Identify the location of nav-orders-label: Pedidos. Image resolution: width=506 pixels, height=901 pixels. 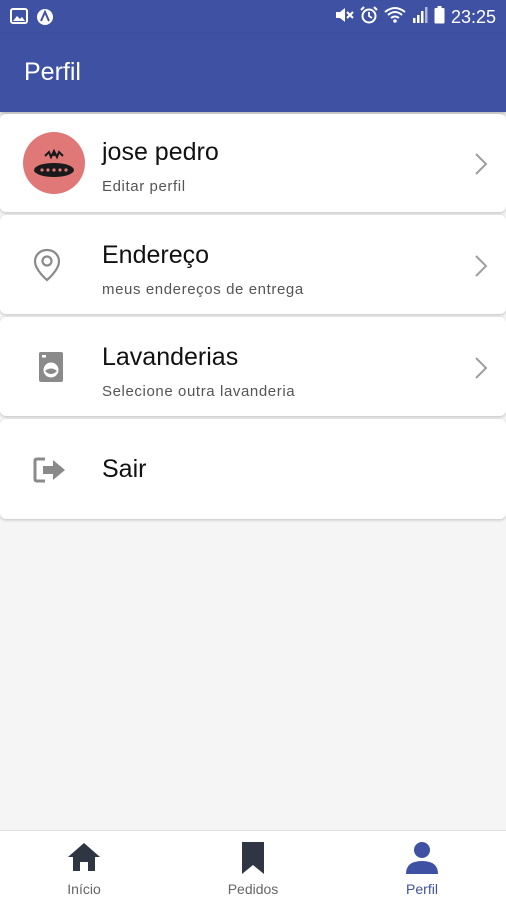
(253, 889).